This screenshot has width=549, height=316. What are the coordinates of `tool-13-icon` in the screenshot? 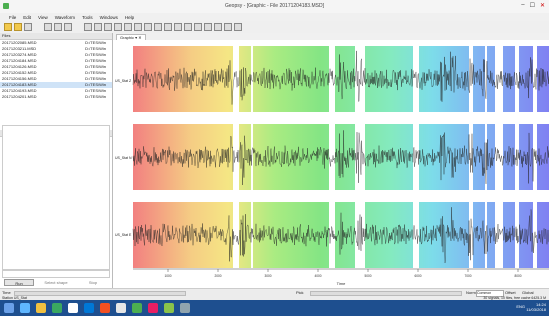 It's located at (208, 27).